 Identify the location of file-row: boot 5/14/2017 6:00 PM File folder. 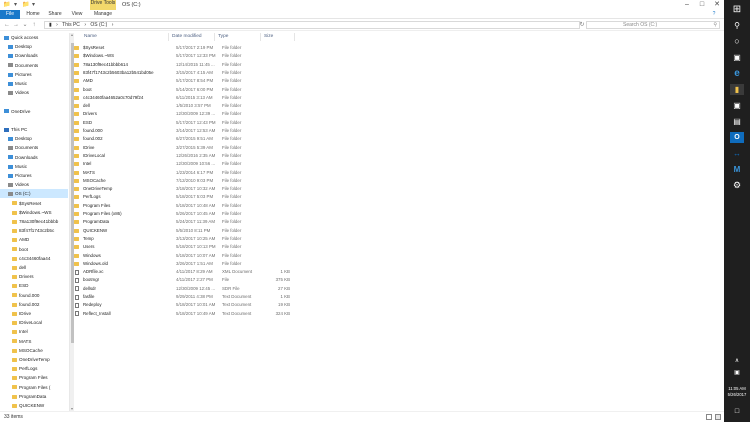
(224, 90).